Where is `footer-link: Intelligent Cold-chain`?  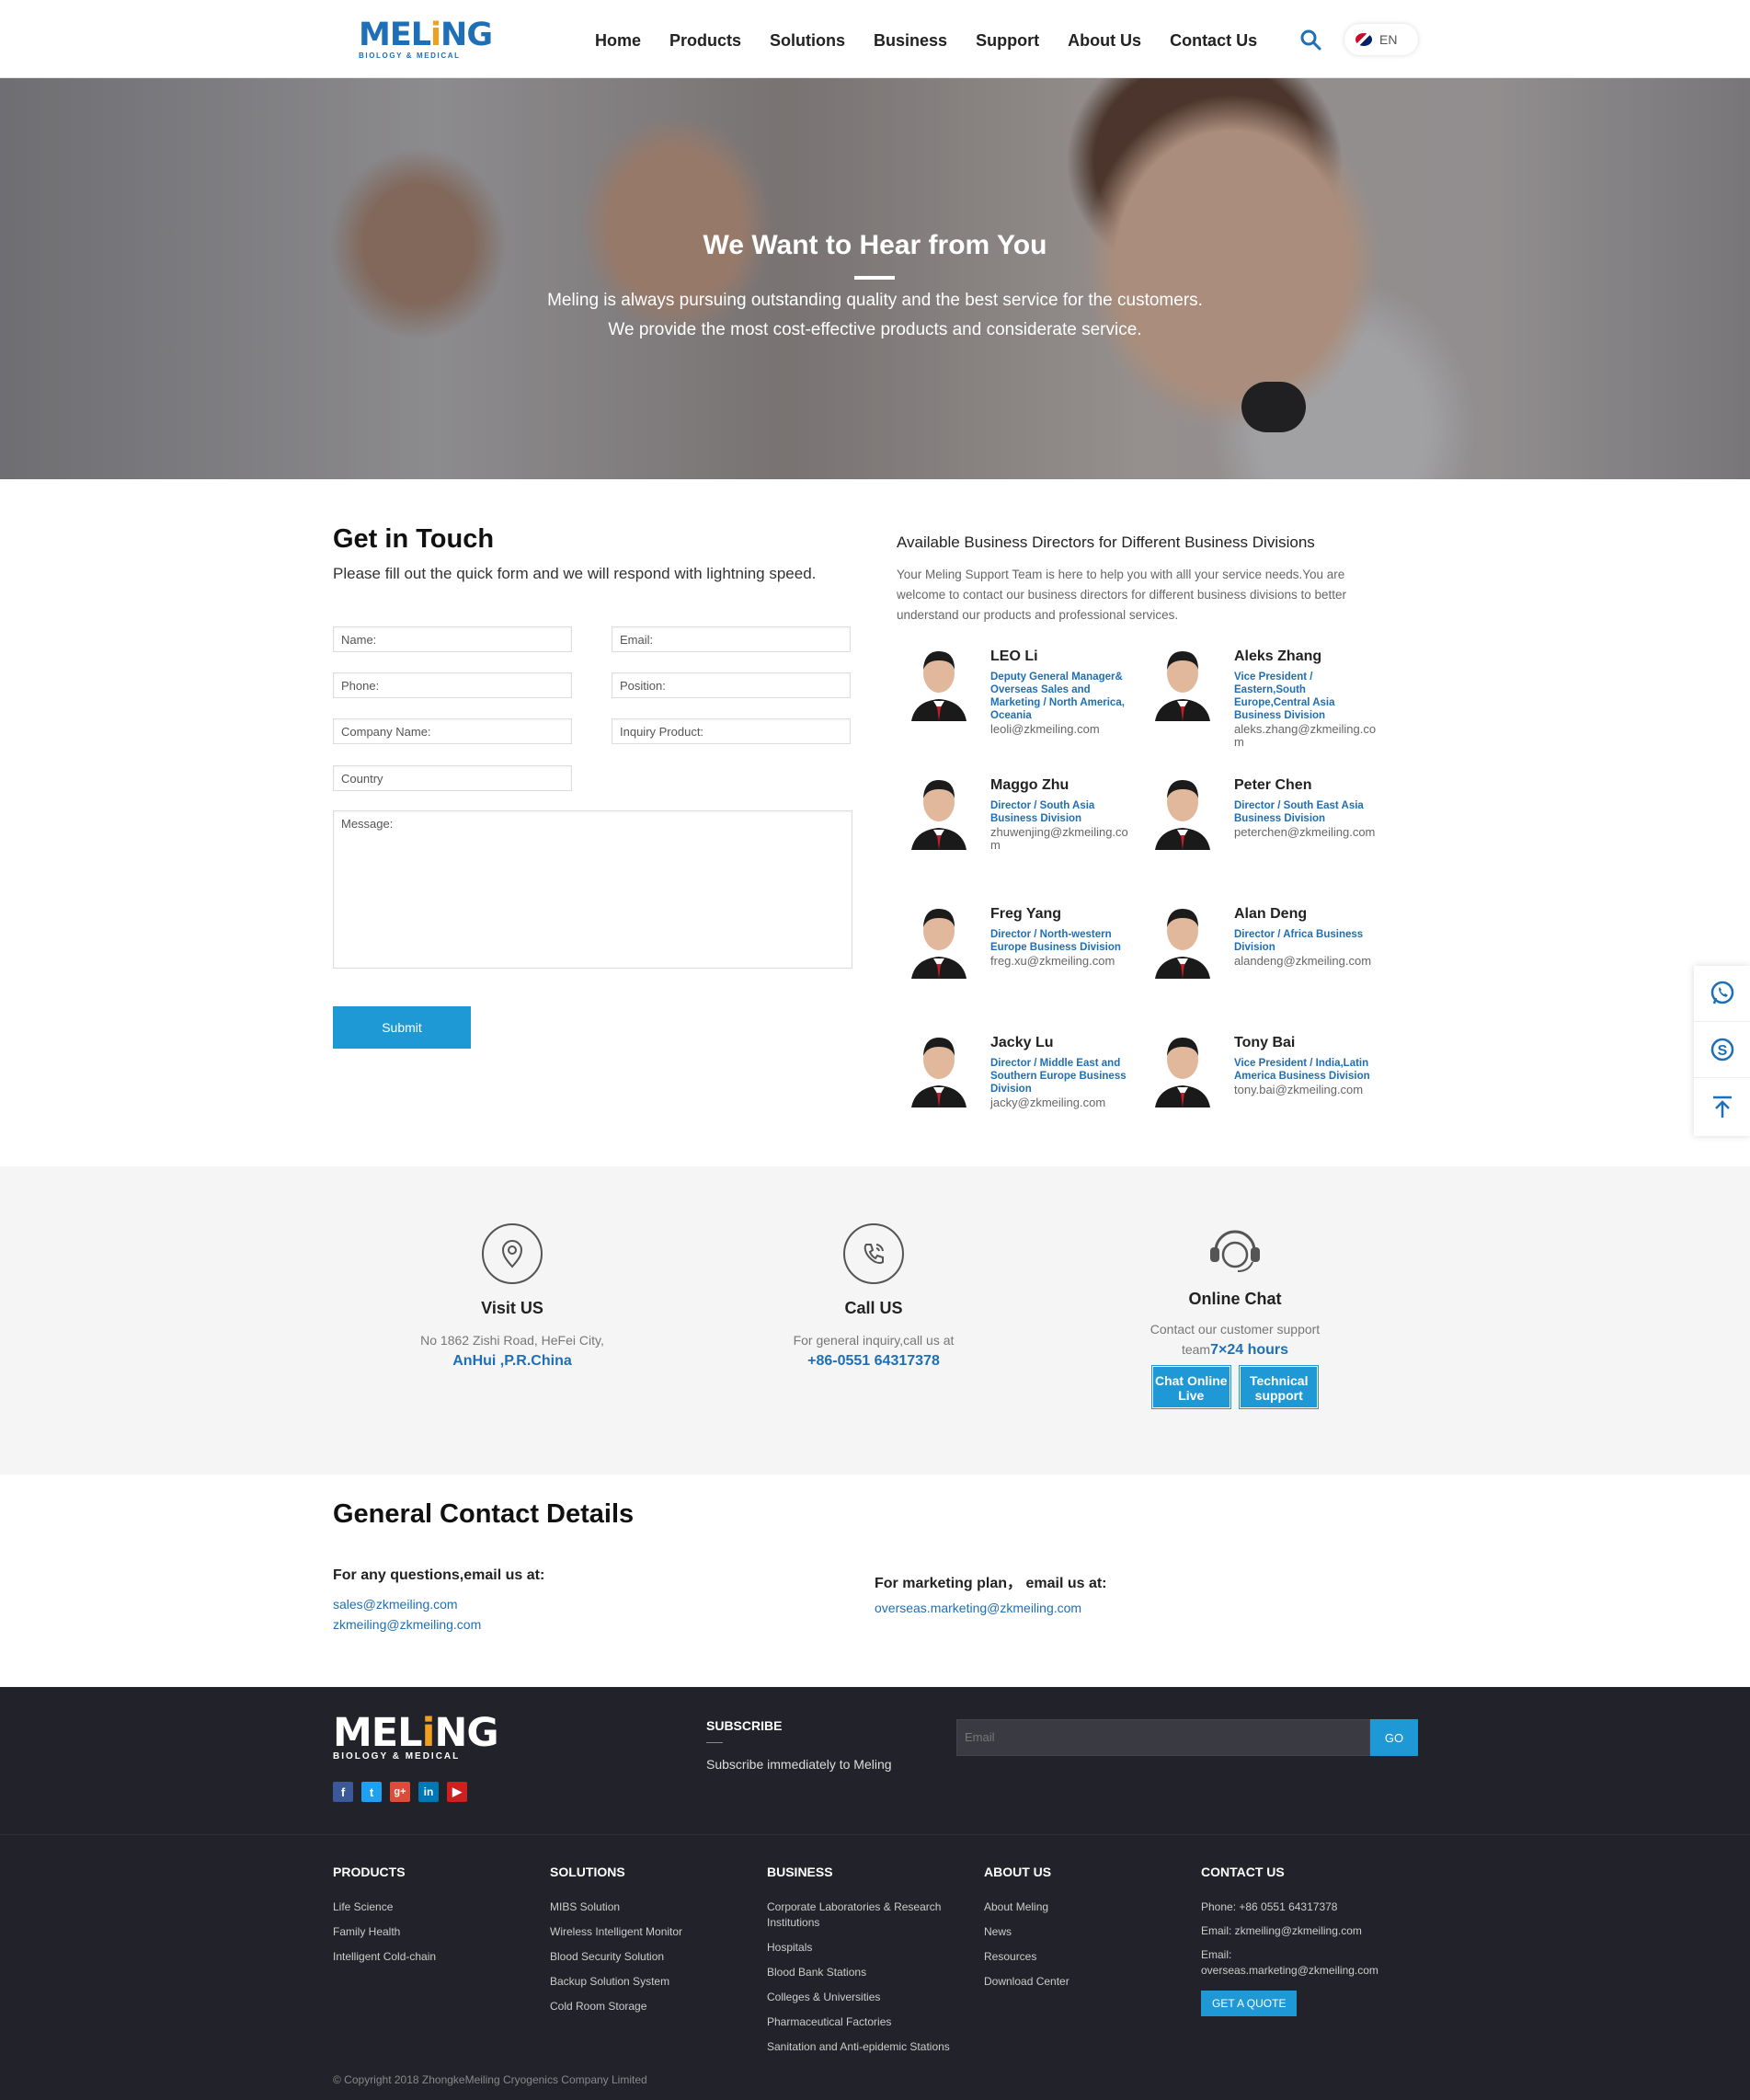
footer-link: Intelligent Cold-chain is located at coordinates (434, 1957).